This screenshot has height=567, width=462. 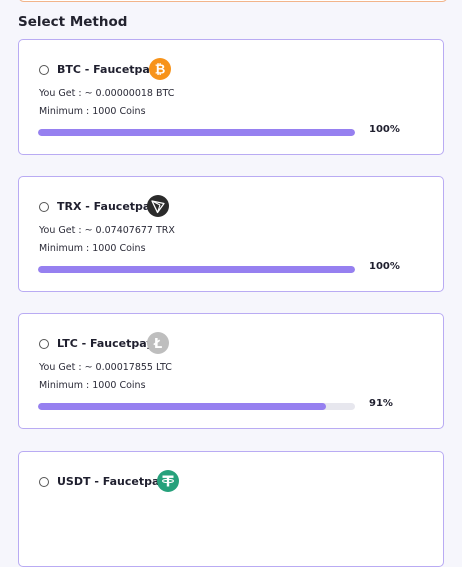 I want to click on method-name: TRX - Faucetpay, so click(x=107, y=206).